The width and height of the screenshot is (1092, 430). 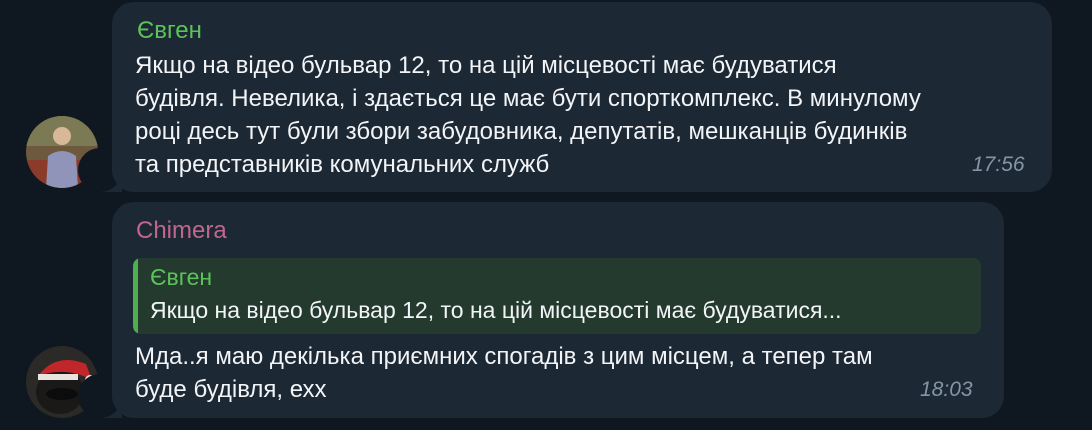 What do you see at coordinates (946, 389) in the screenshot?
I see `message-time: 18:03` at bounding box center [946, 389].